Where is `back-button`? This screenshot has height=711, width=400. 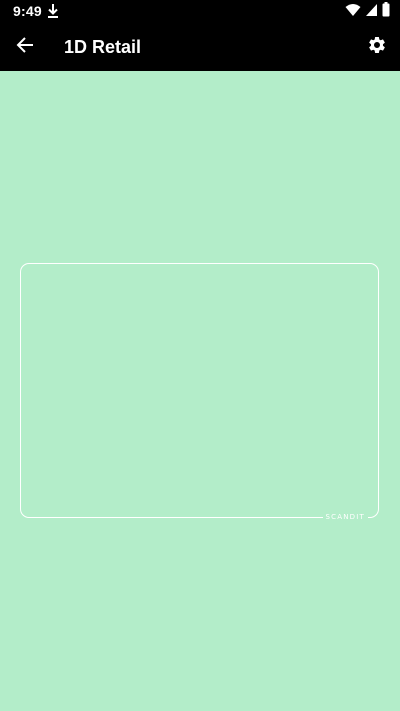
back-button is located at coordinates (25, 47).